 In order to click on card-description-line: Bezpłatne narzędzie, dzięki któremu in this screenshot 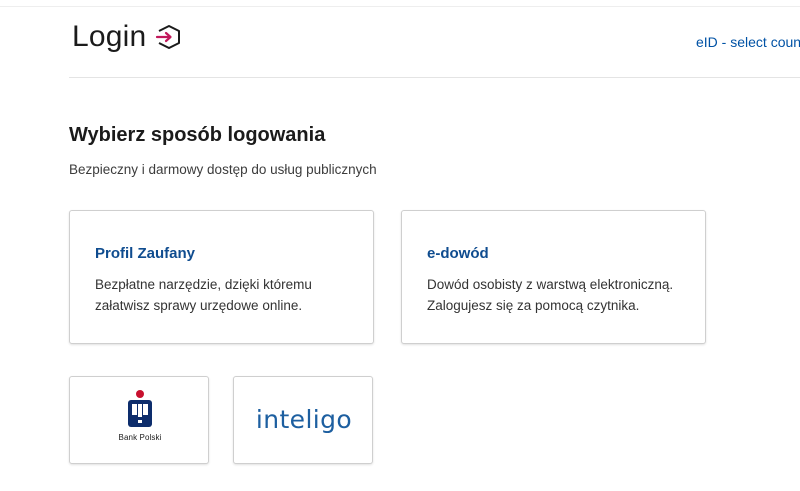, I will do `click(203, 284)`.